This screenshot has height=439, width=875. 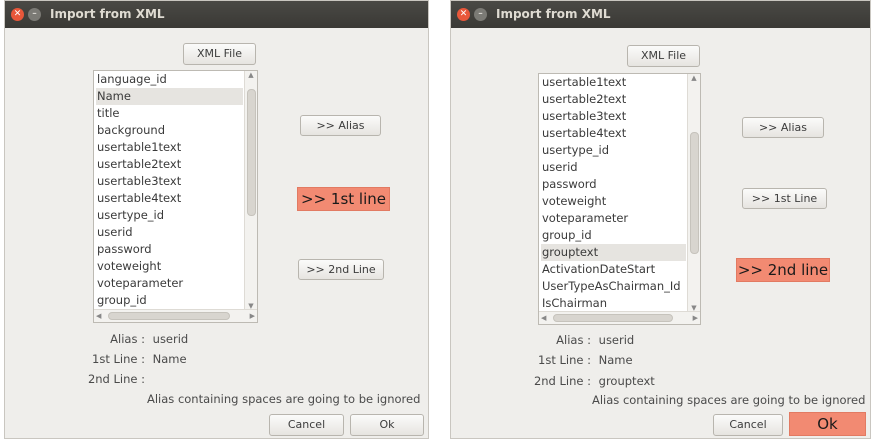 What do you see at coordinates (783, 270) in the screenshot?
I see `second-line-button: >> 2nd line` at bounding box center [783, 270].